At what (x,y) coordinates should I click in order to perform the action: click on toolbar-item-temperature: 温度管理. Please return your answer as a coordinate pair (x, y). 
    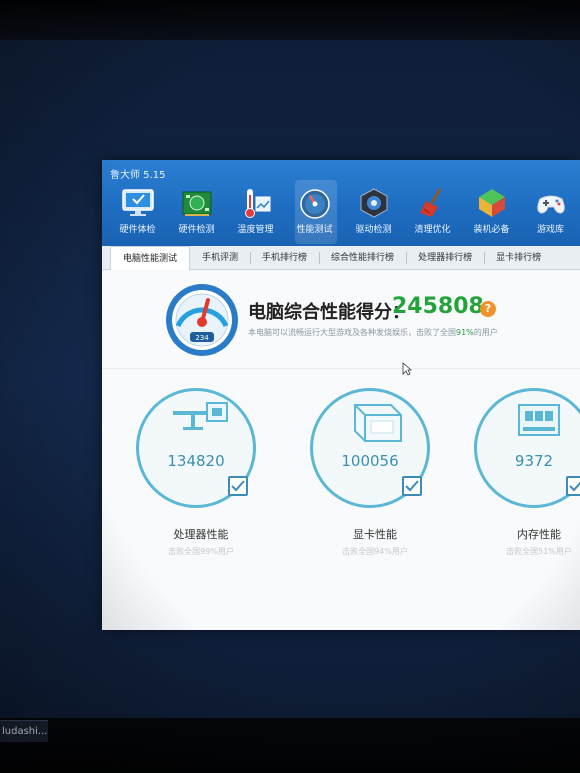
    Looking at the image, I should click on (255, 214).